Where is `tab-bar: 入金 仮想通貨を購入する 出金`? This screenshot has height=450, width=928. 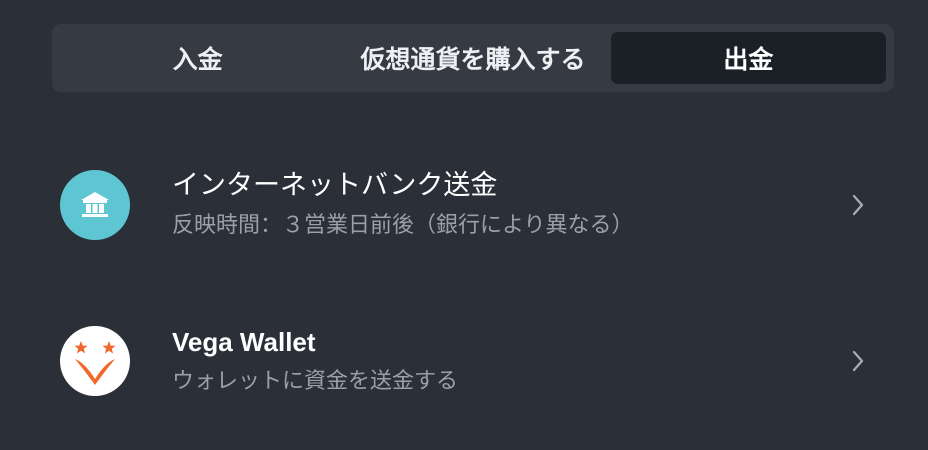
tab-bar: 入金 仮想通貨を購入する 出金 is located at coordinates (473, 58).